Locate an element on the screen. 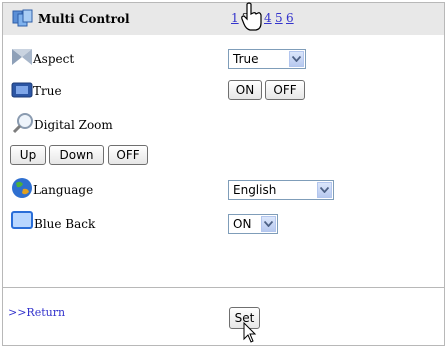 This screenshot has width=447, height=348. page-title: Multi Control is located at coordinates (84, 19).